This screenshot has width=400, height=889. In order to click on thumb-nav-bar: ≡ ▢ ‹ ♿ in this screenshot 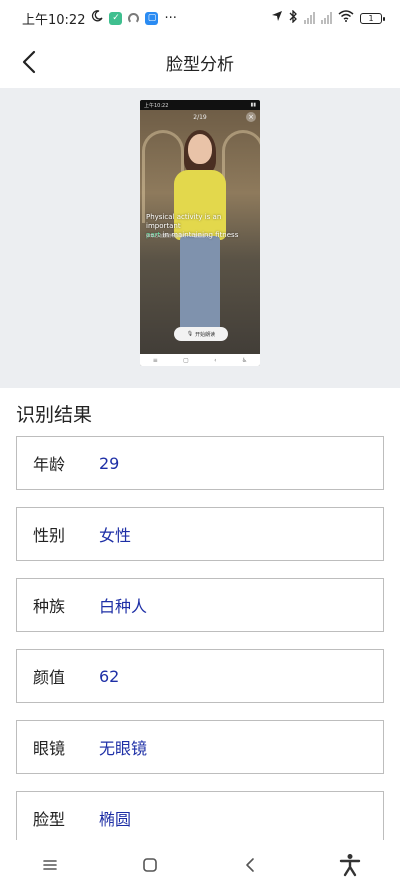, I will do `click(200, 360)`.